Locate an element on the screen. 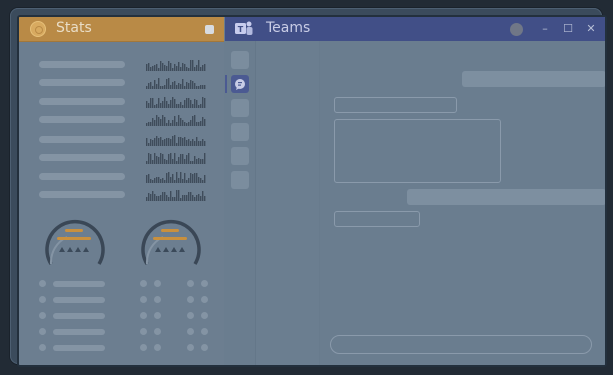 The height and width of the screenshot is (375, 613). files-icon is located at coordinates (240, 180).